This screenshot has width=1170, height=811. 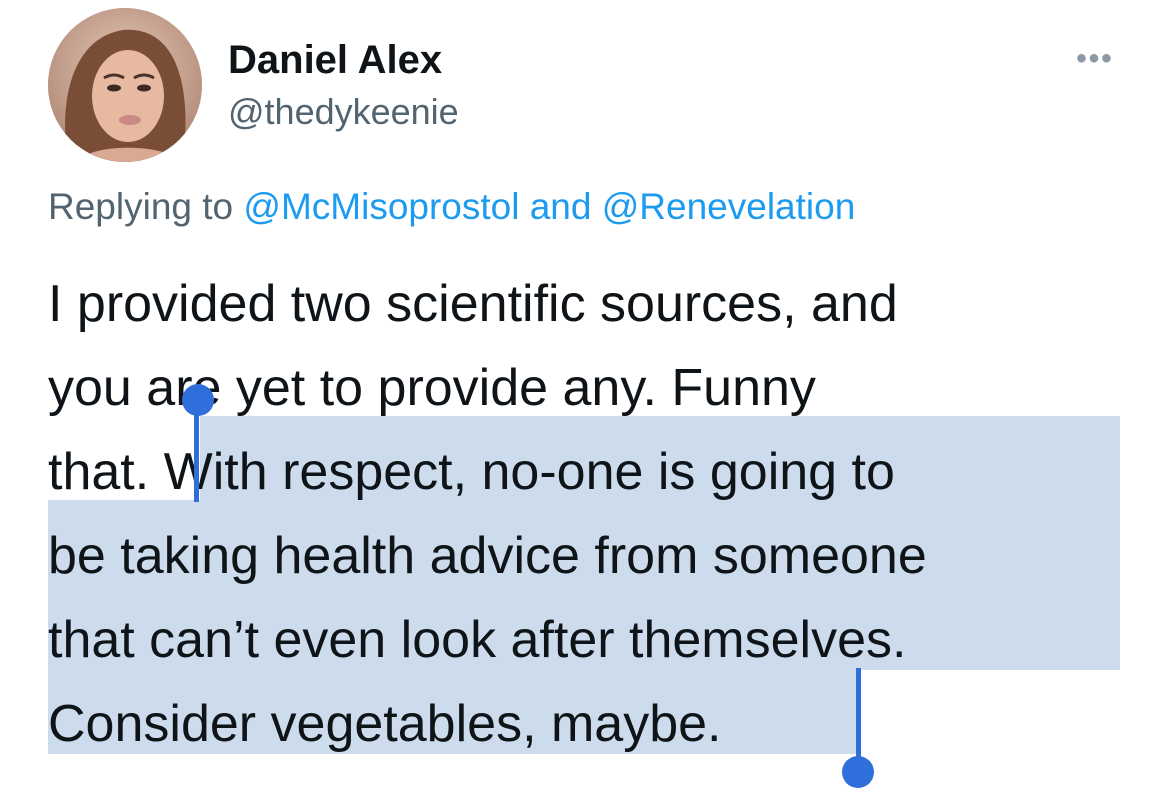 I want to click on tweet-text-fragment: that., so click(x=106, y=472).